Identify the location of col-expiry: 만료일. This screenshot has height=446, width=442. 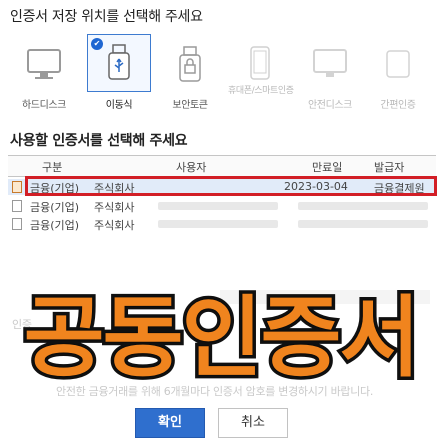
(327, 167).